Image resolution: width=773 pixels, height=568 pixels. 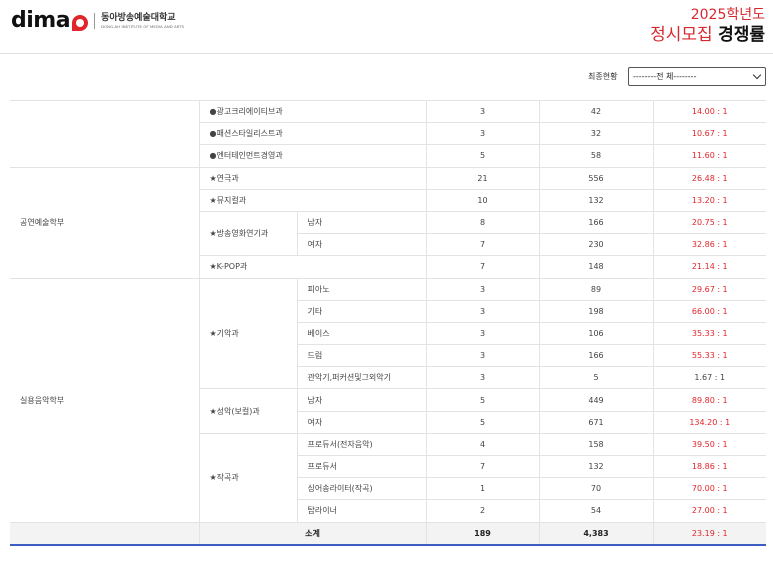 I want to click on applicants-cell: 42, so click(x=596, y=111).